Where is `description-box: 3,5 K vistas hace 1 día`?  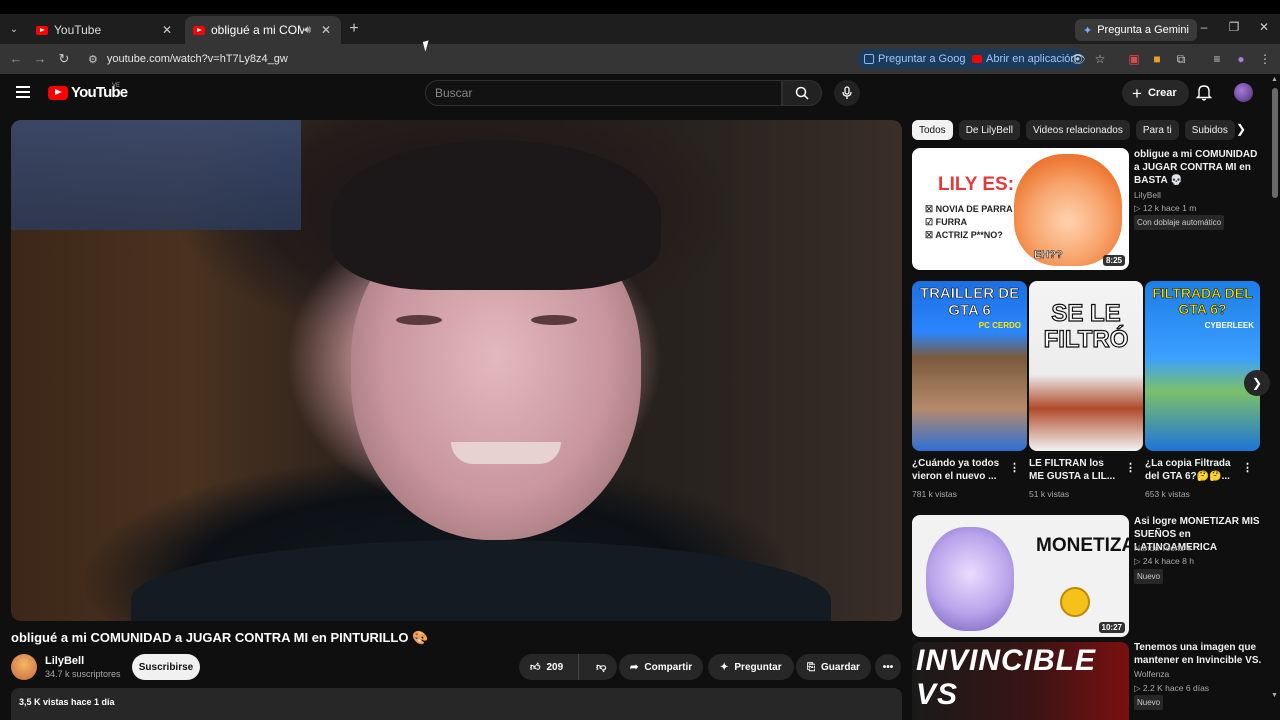 description-box: 3,5 K vistas hace 1 día is located at coordinates (456, 704).